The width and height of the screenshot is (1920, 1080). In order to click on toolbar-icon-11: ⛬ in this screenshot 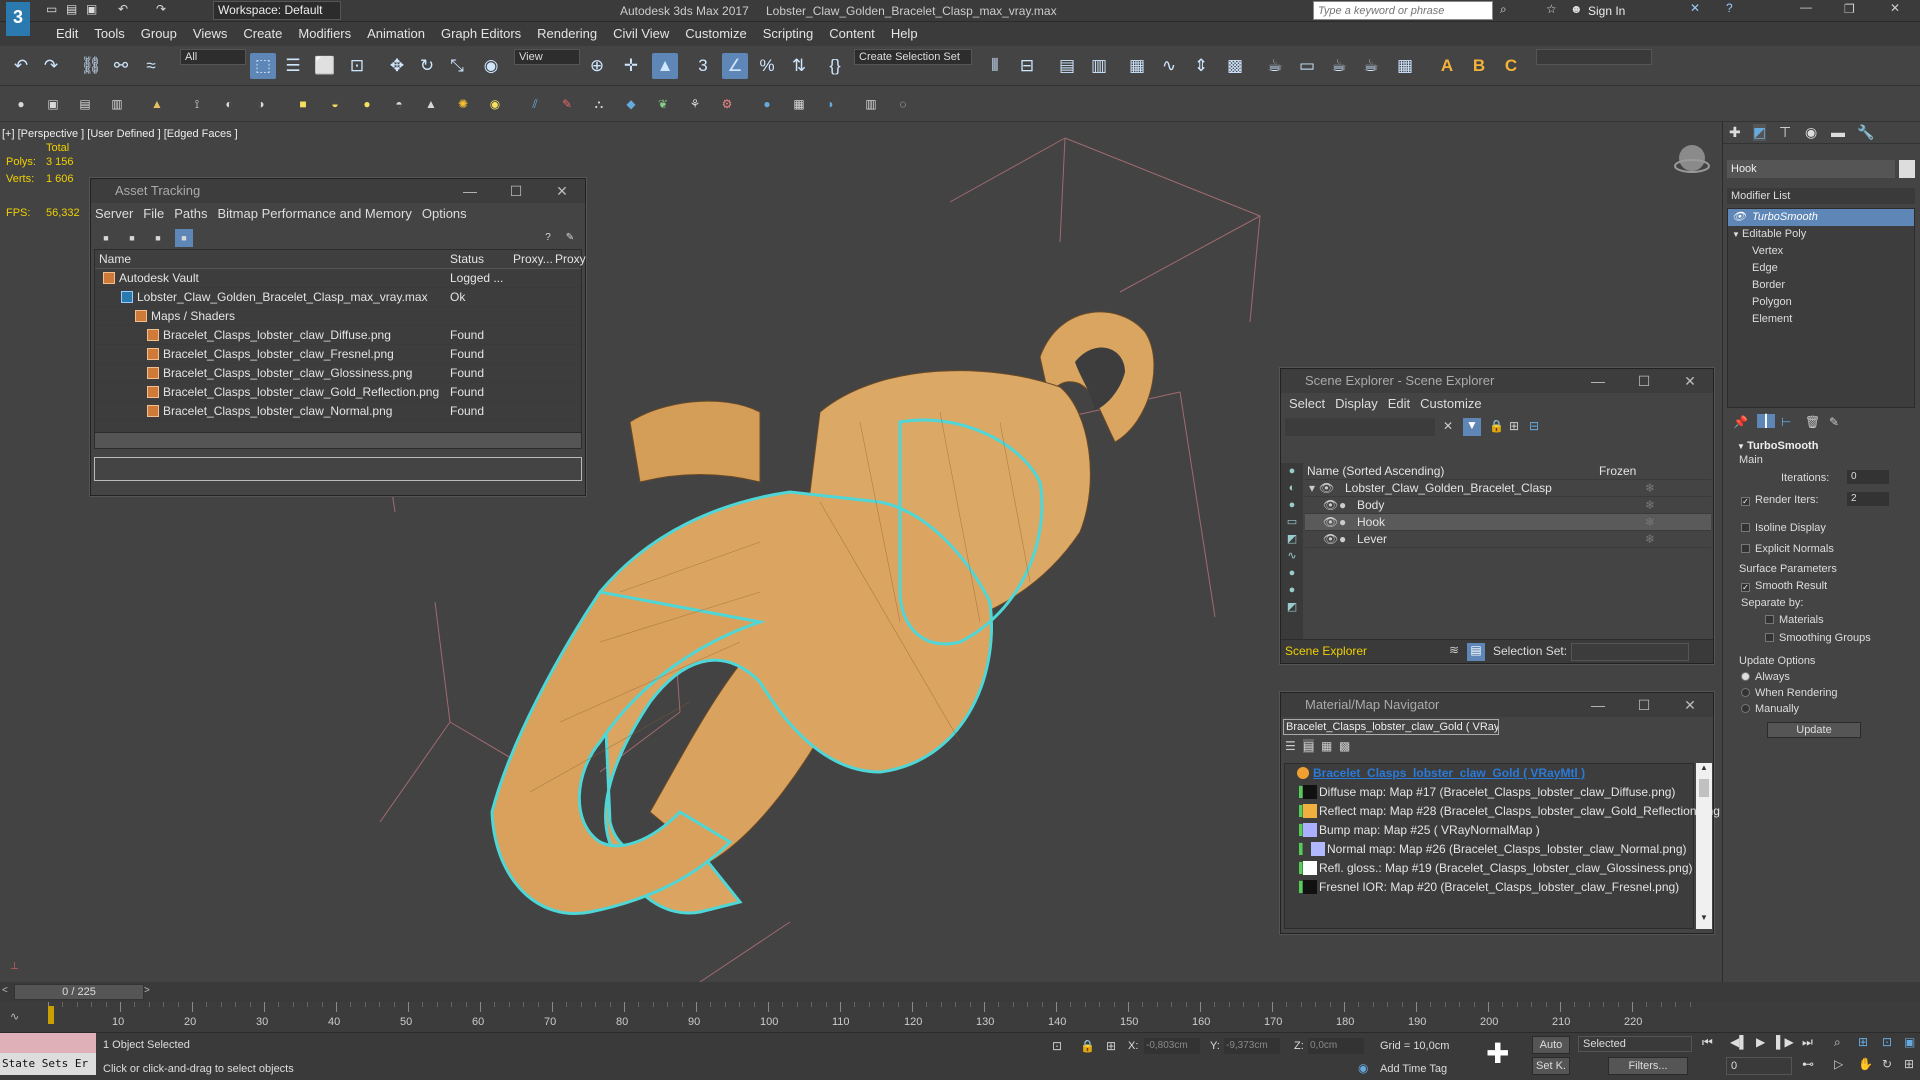, I will do `click(599, 104)`.